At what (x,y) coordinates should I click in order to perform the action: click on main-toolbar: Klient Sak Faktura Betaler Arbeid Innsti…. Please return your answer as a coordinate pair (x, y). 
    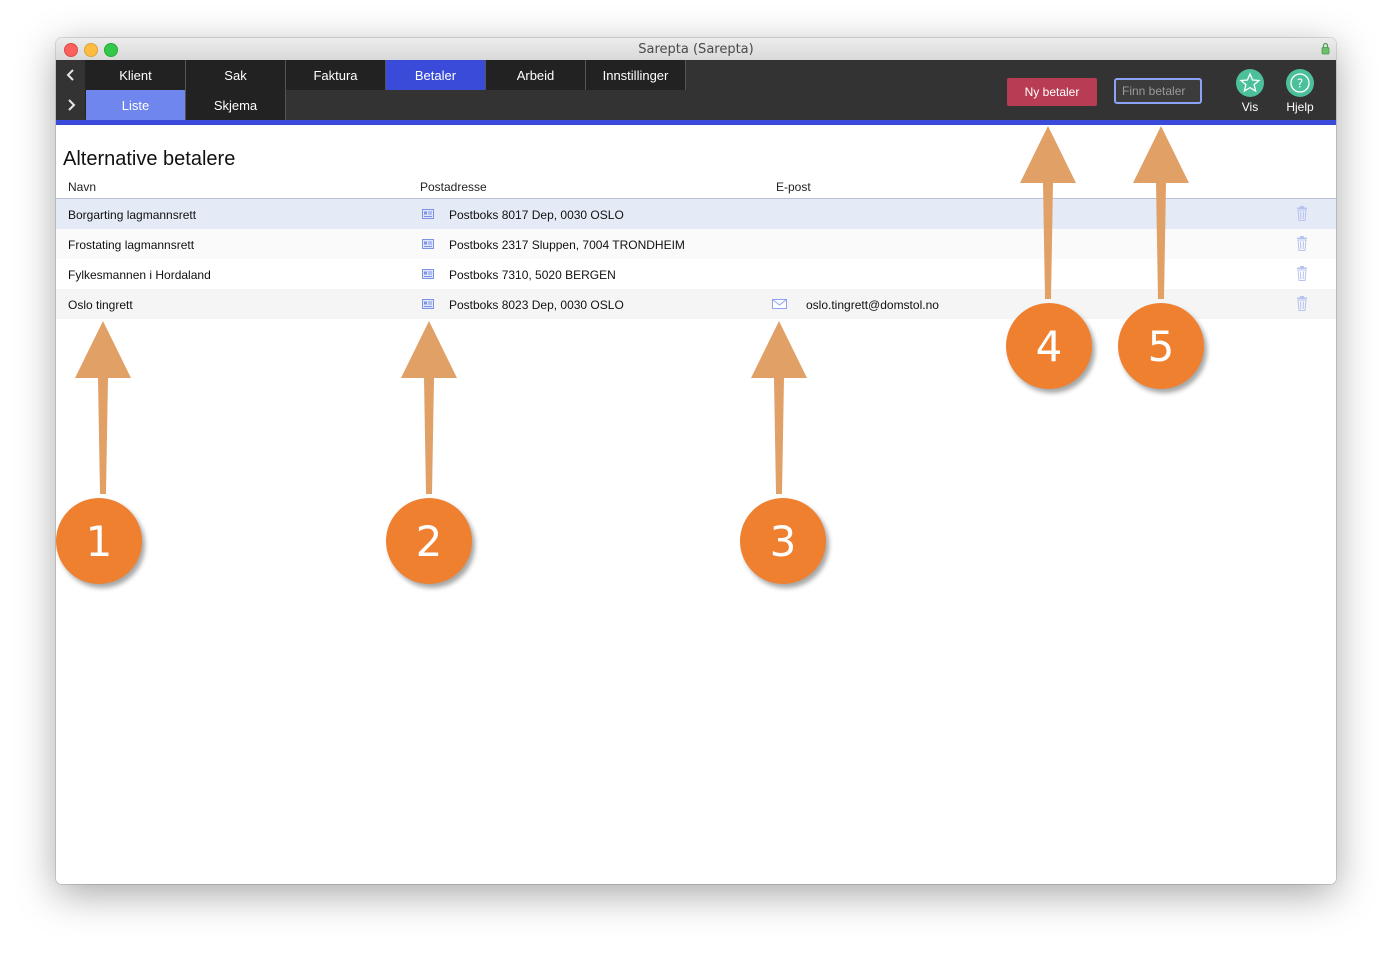
    Looking at the image, I should click on (696, 90).